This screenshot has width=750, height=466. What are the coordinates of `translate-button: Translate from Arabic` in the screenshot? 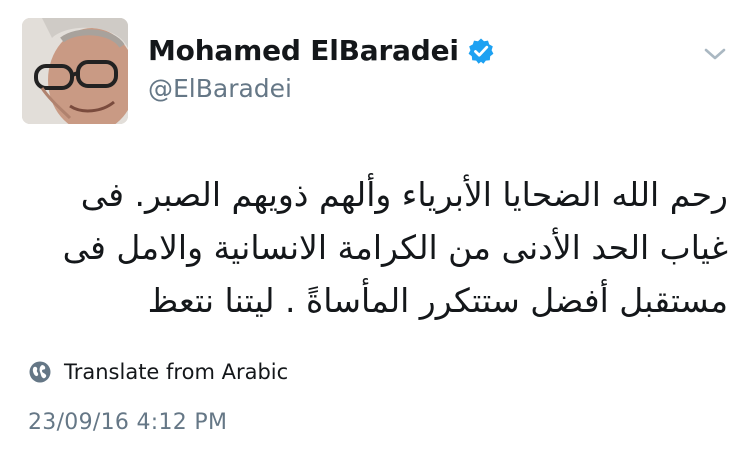 It's located at (158, 372).